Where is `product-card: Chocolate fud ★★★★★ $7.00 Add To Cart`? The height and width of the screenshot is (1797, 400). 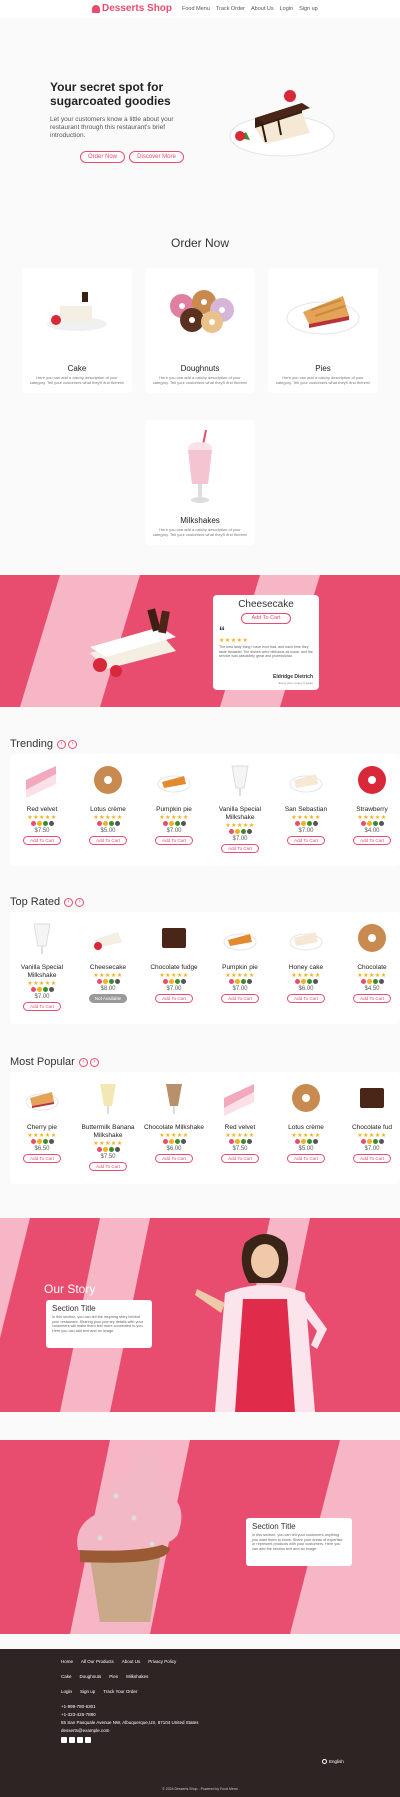
product-card: Chocolate fud ★★★★★ $7.00 Add To Cart is located at coordinates (371, 1120).